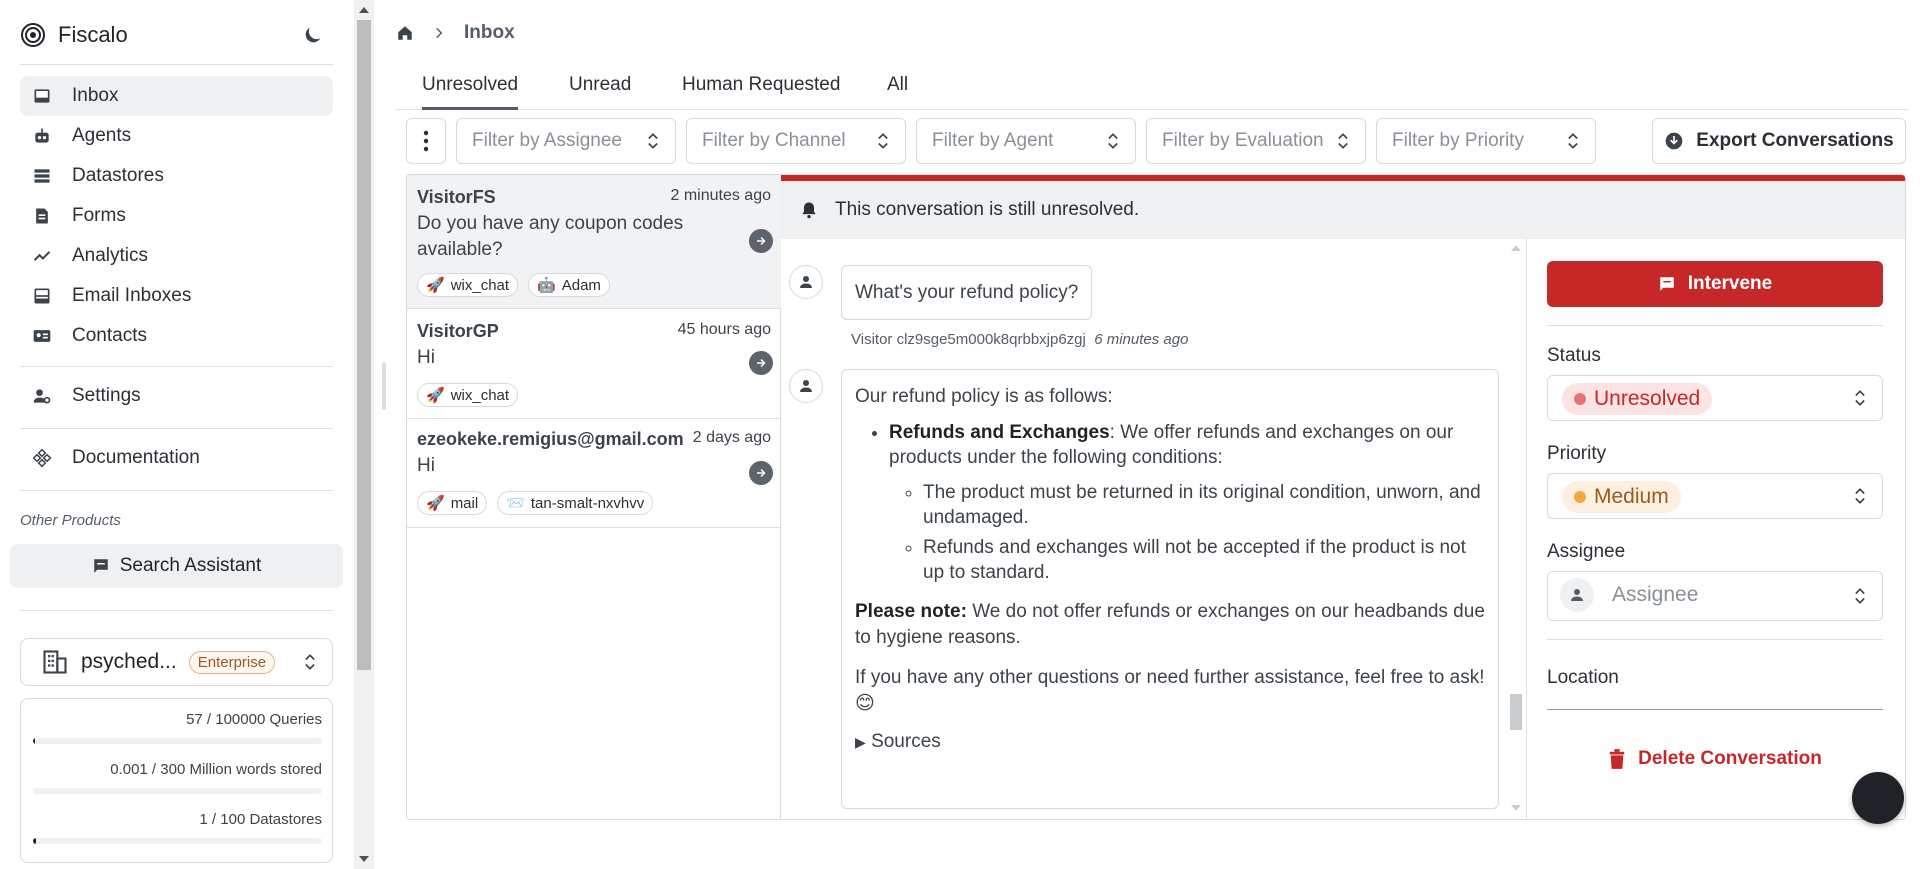 The width and height of the screenshot is (1920, 869). Describe the element at coordinates (102, 135) in the screenshot. I see `sidebar-item-label: Agents` at that location.